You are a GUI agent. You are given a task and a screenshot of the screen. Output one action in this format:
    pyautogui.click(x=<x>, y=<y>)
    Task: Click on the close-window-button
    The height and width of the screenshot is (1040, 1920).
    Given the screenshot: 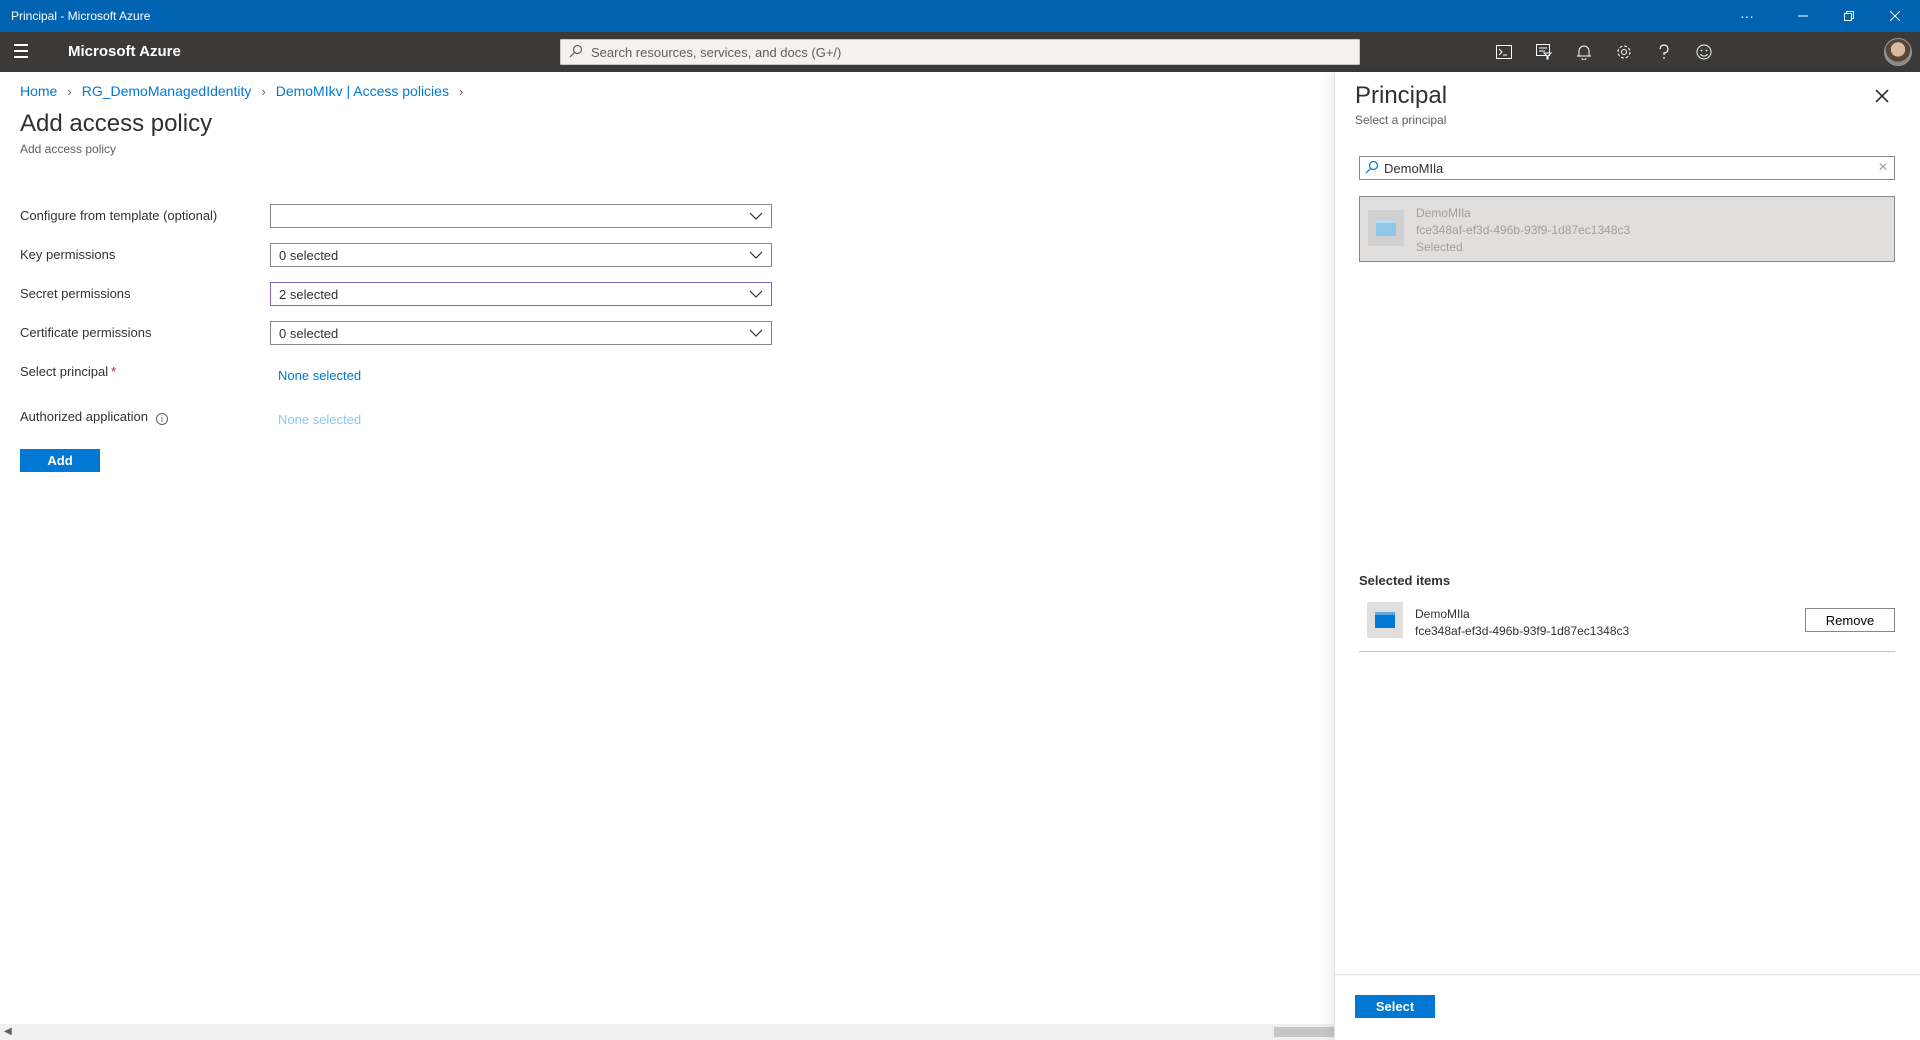 What is the action you would take?
    pyautogui.click(x=1895, y=16)
    